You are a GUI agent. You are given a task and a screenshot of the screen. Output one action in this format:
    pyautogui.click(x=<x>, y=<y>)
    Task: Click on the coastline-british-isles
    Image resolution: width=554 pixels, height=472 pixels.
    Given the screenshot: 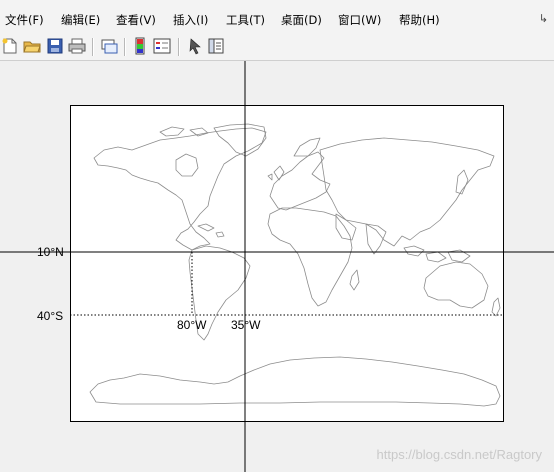 What is the action you would take?
    pyautogui.click(x=276, y=173)
    